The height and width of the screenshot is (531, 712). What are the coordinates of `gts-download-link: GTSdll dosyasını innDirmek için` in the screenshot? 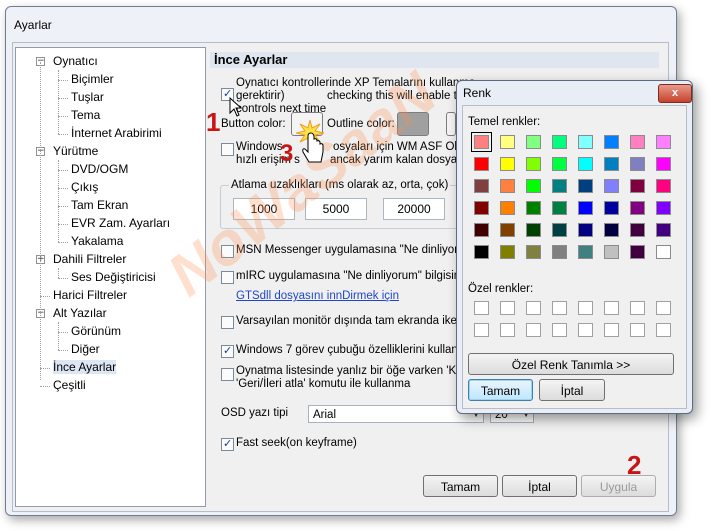 It's located at (317, 296).